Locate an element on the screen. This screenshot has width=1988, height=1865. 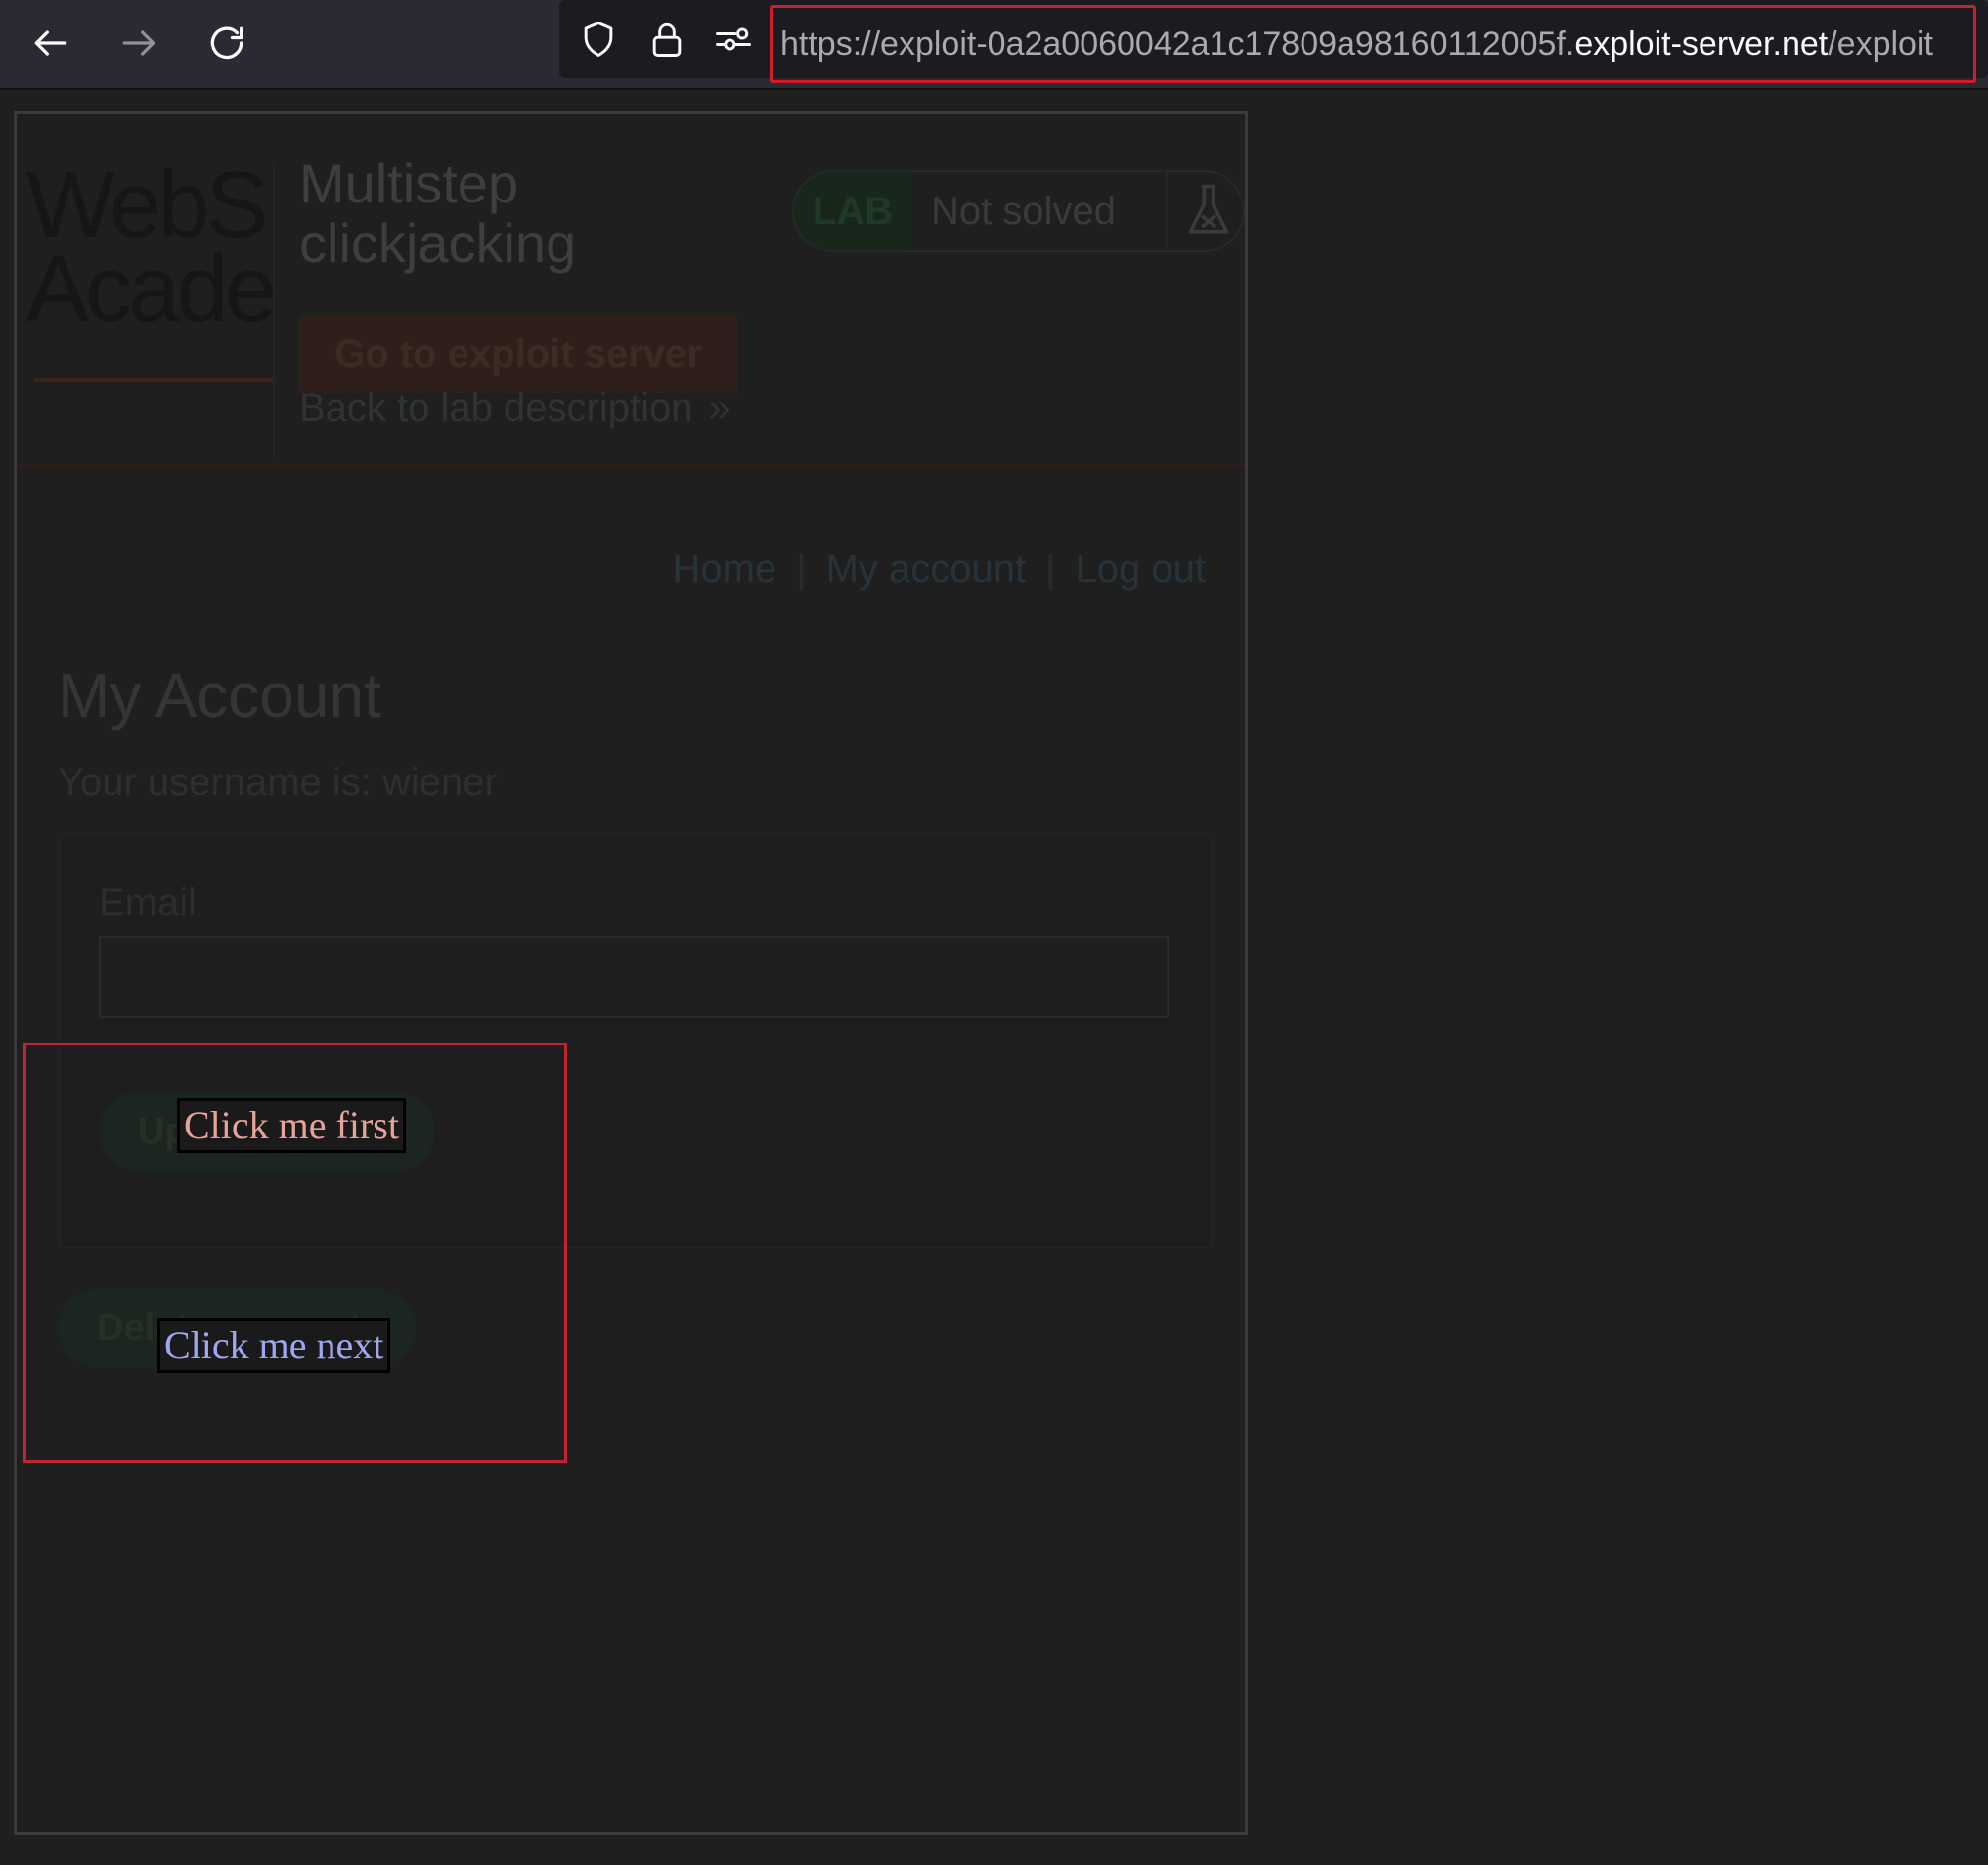
flask-icon is located at coordinates (1208, 209).